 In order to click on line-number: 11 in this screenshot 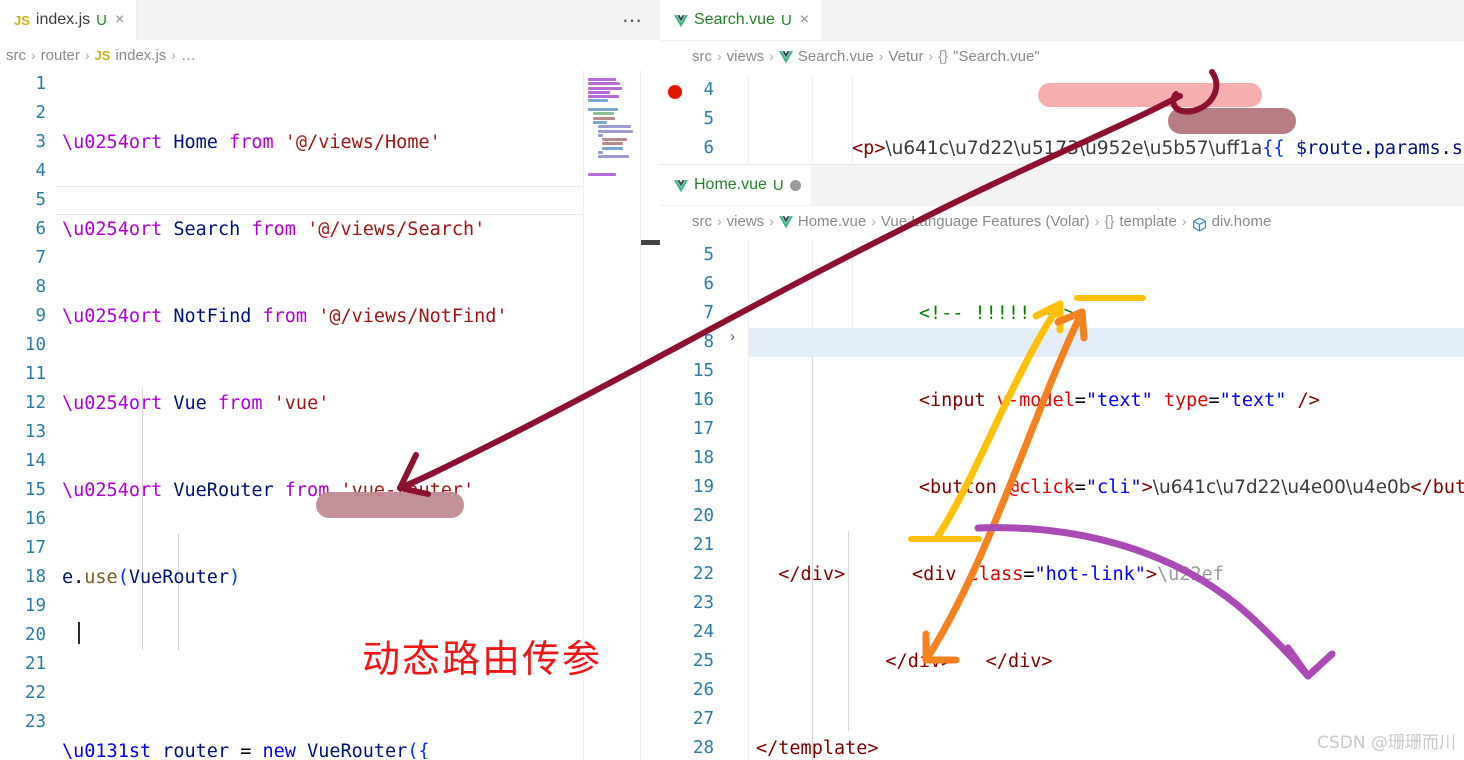, I will do `click(35, 374)`.